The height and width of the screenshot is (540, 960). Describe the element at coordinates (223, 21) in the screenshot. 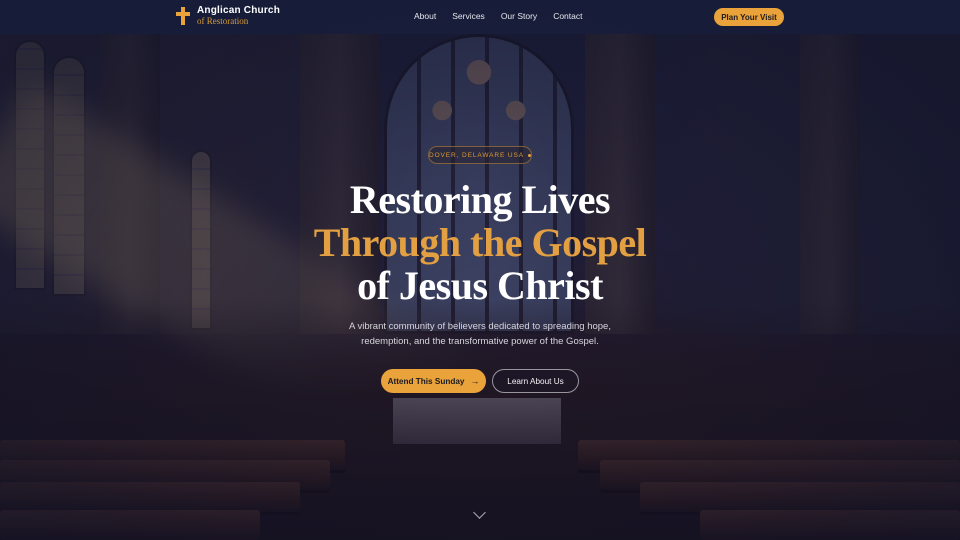

I see `brand-subtitle: of Restoration` at that location.